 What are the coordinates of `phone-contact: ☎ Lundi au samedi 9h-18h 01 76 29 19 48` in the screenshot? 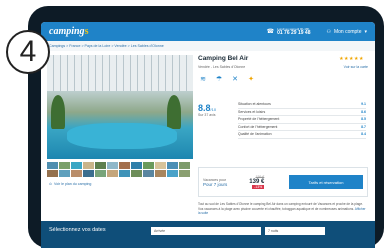 It's located at (288, 31).